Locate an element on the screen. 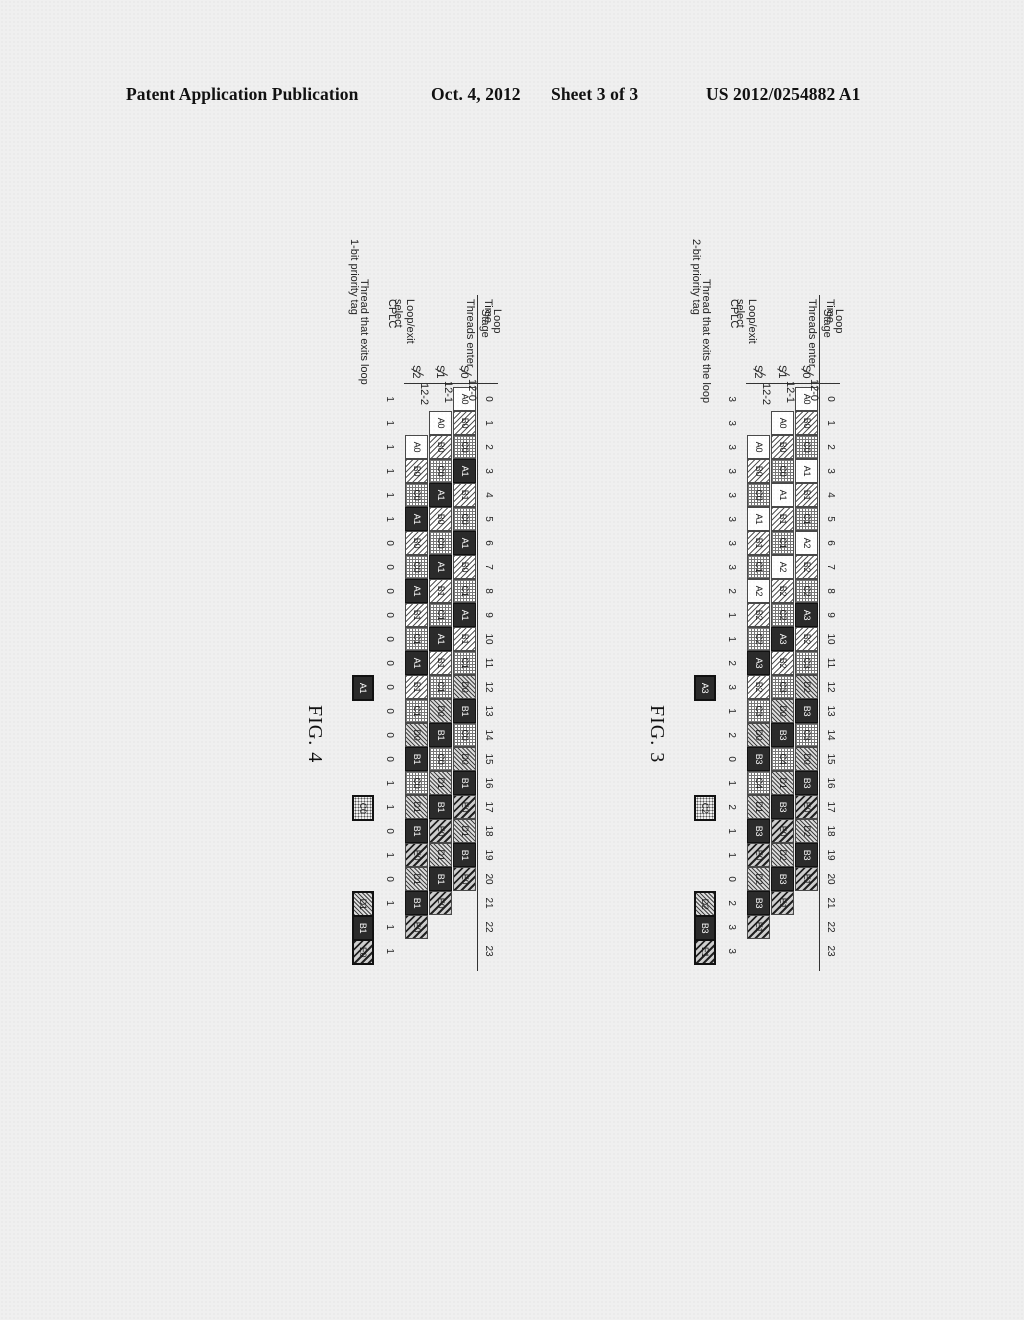  time-tick: 10 is located at coordinates (830, 639).